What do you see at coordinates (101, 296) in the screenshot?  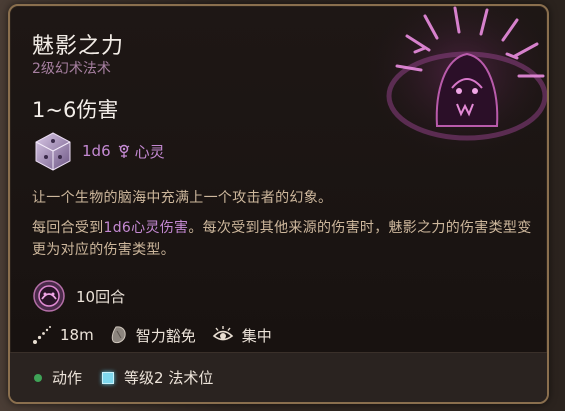 I see `duration-text: 10回合` at bounding box center [101, 296].